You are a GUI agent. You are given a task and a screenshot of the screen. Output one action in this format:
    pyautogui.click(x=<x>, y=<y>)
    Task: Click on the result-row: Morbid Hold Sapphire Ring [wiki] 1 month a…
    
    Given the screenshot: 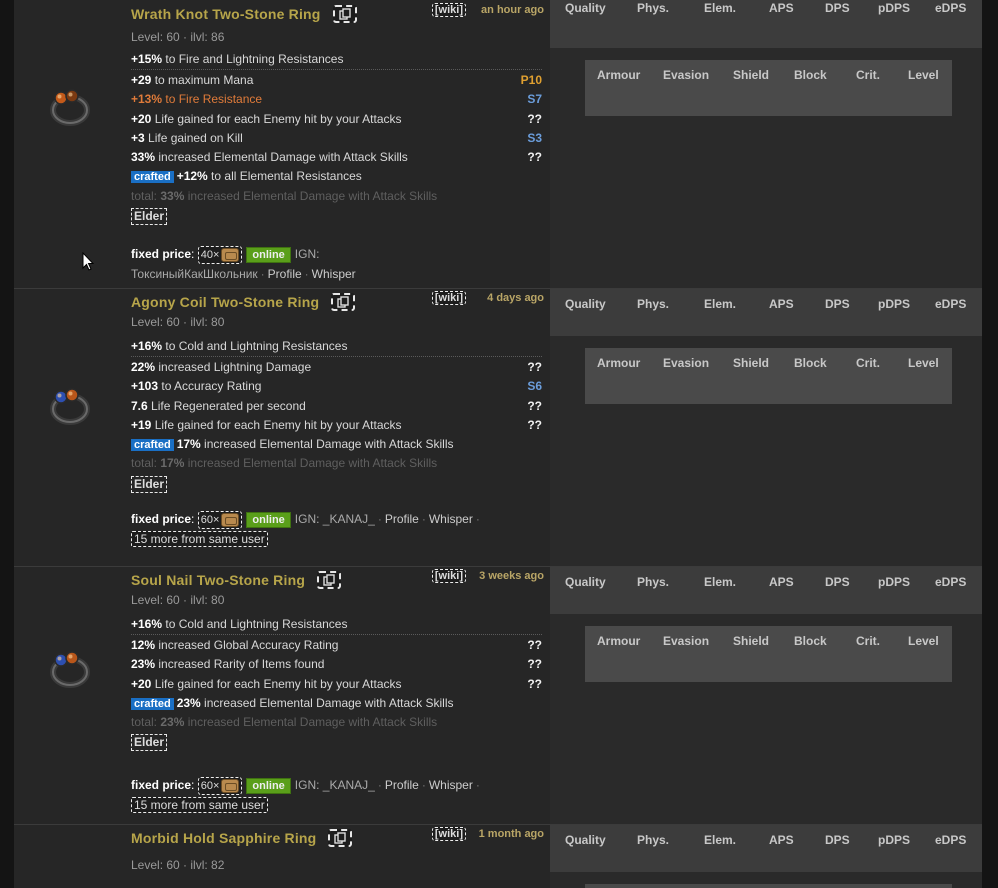 What is the action you would take?
    pyautogui.click(x=498, y=856)
    